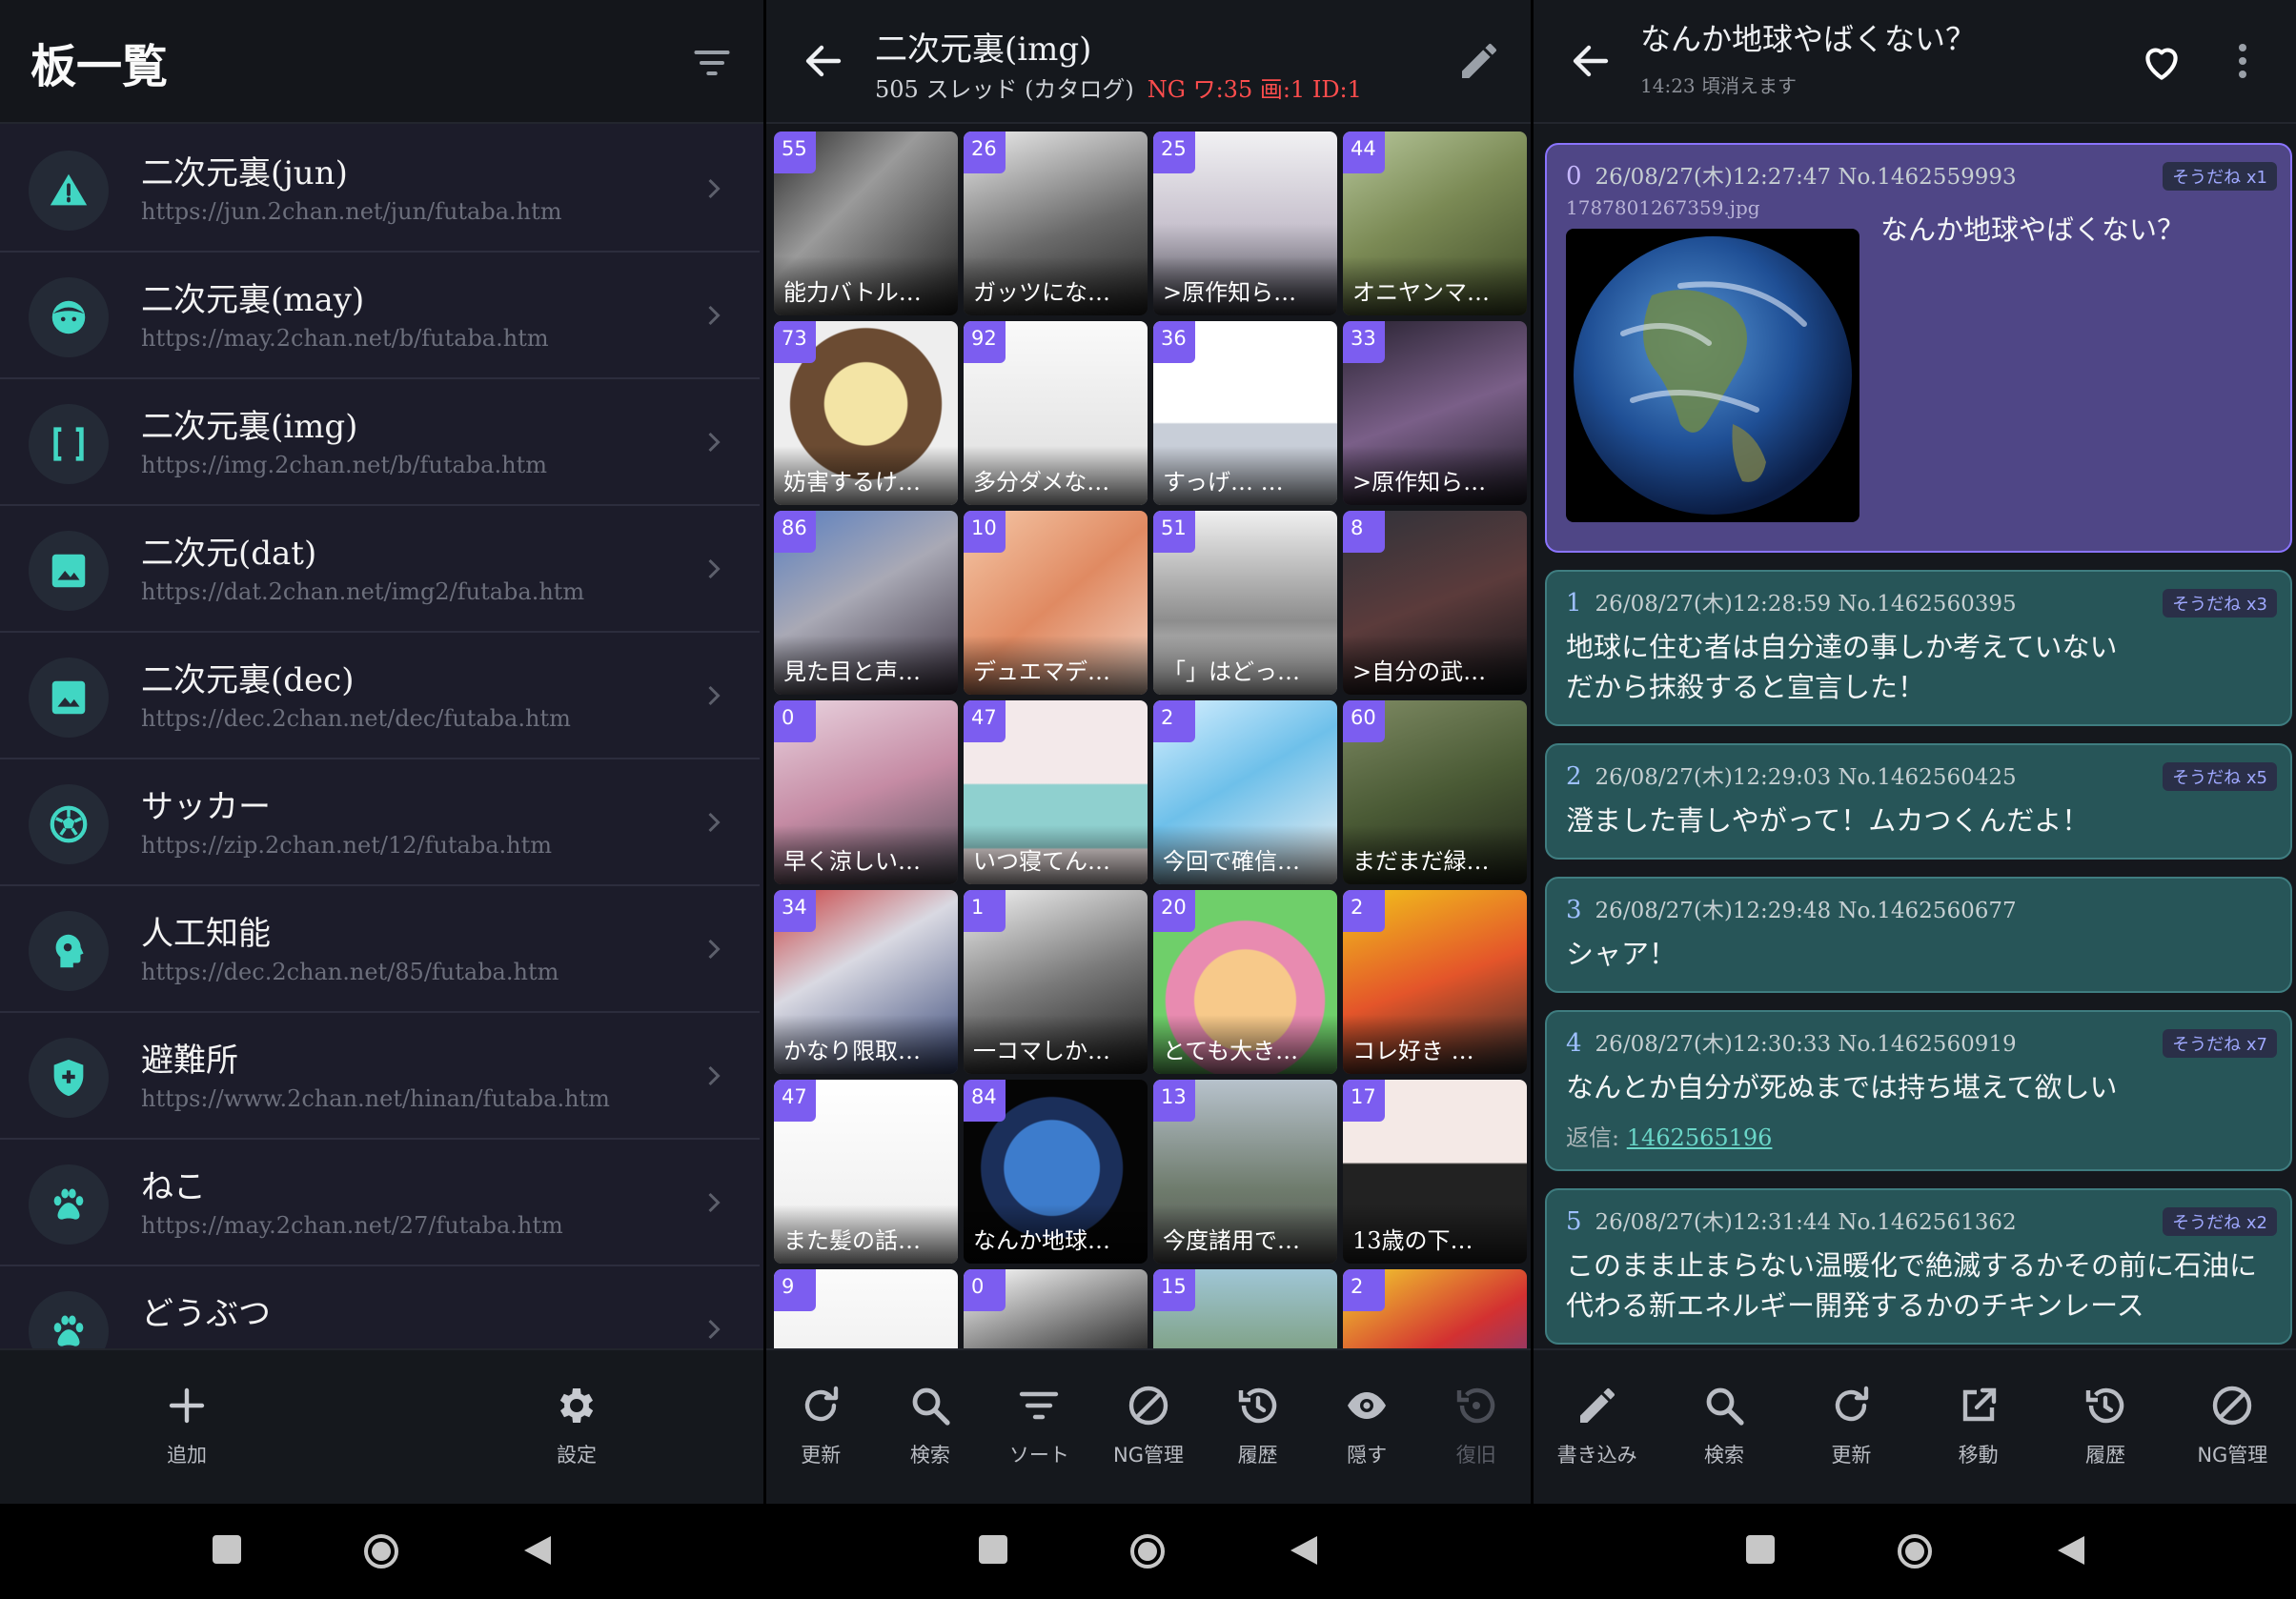 The image size is (2296, 1599). I want to click on eye-button: 隠す, so click(1367, 1425).